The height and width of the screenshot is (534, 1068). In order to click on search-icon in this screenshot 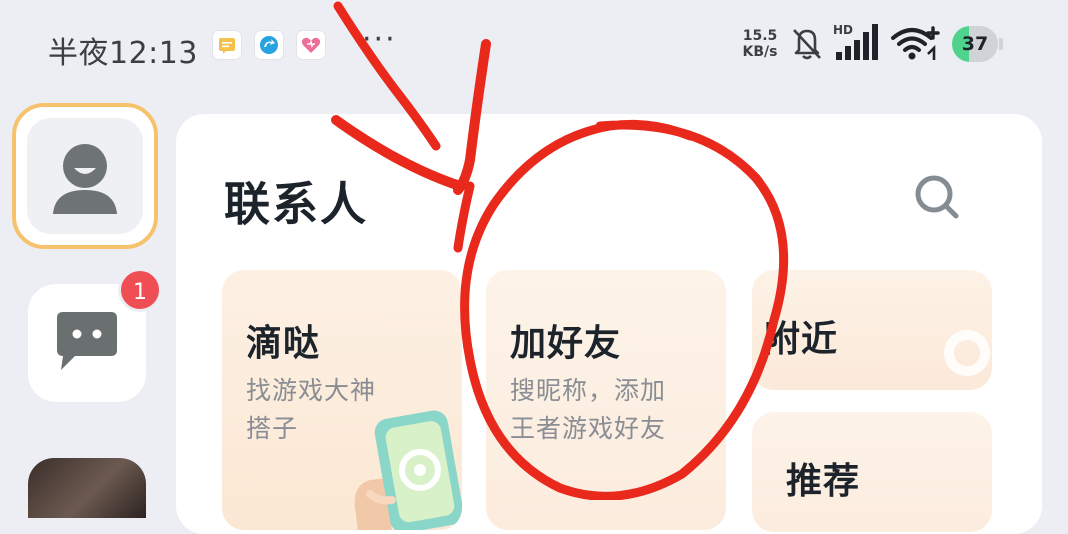, I will do `click(937, 197)`.